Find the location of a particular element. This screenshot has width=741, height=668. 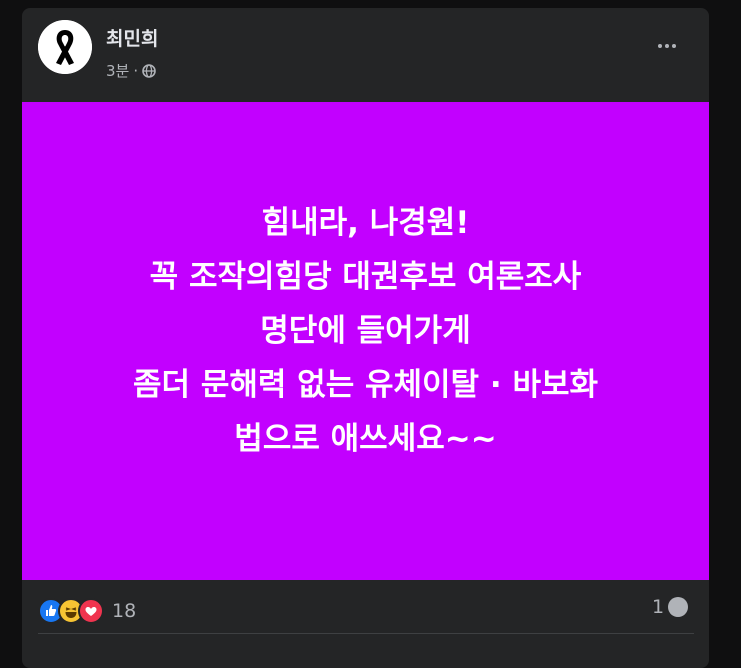

reaction-count: 18 is located at coordinates (124, 611).